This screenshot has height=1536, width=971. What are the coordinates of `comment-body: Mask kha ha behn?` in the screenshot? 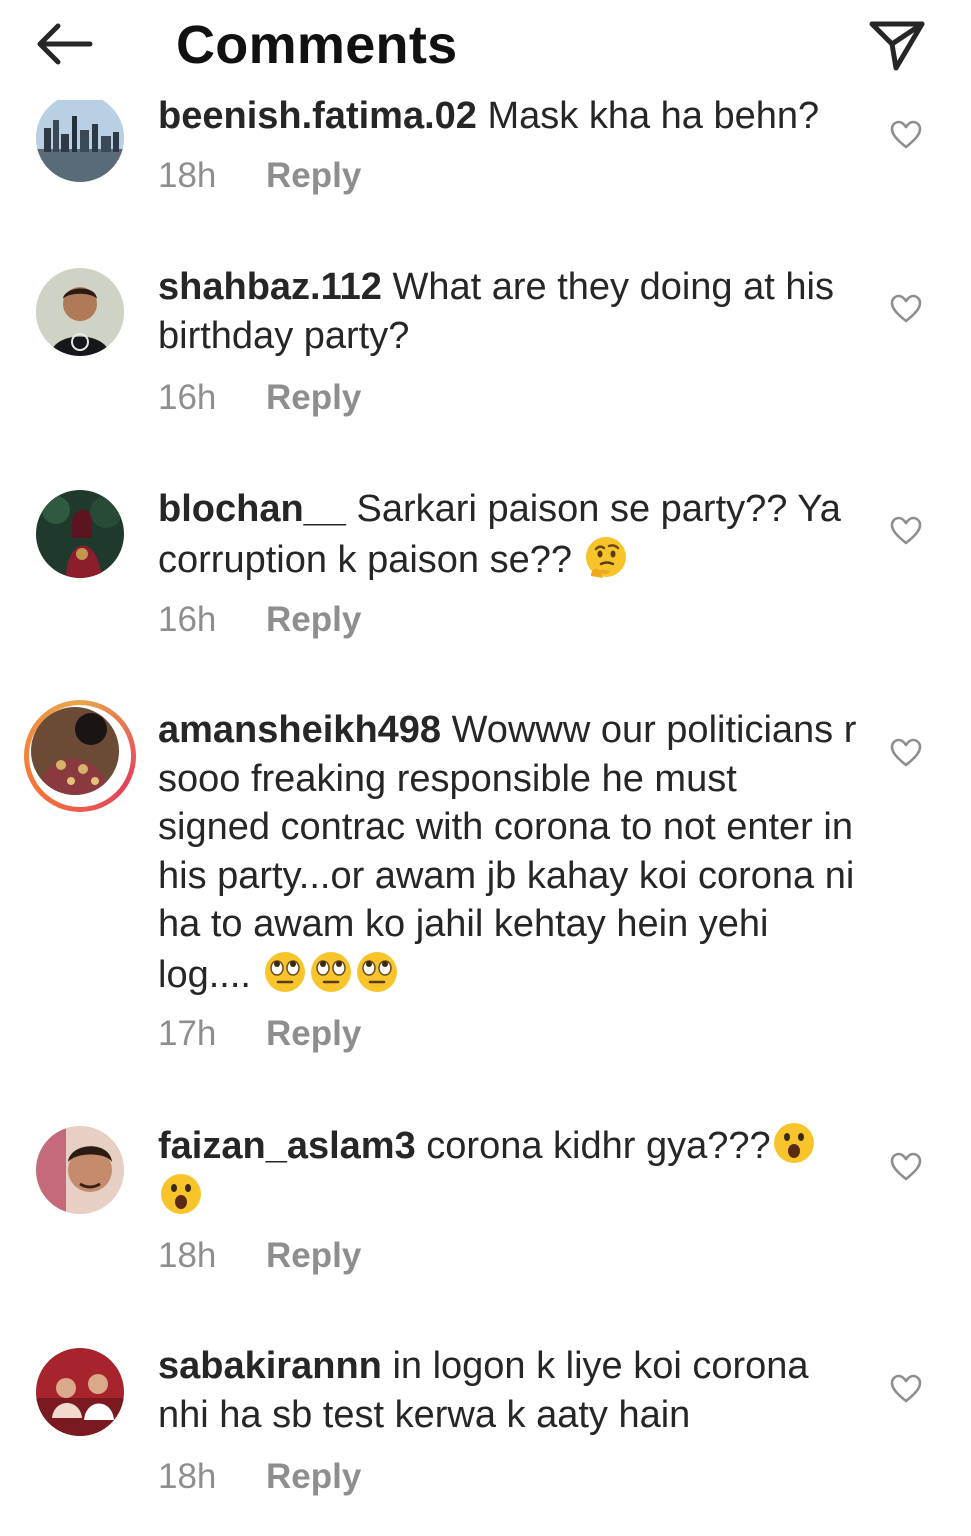 It's located at (653, 116).